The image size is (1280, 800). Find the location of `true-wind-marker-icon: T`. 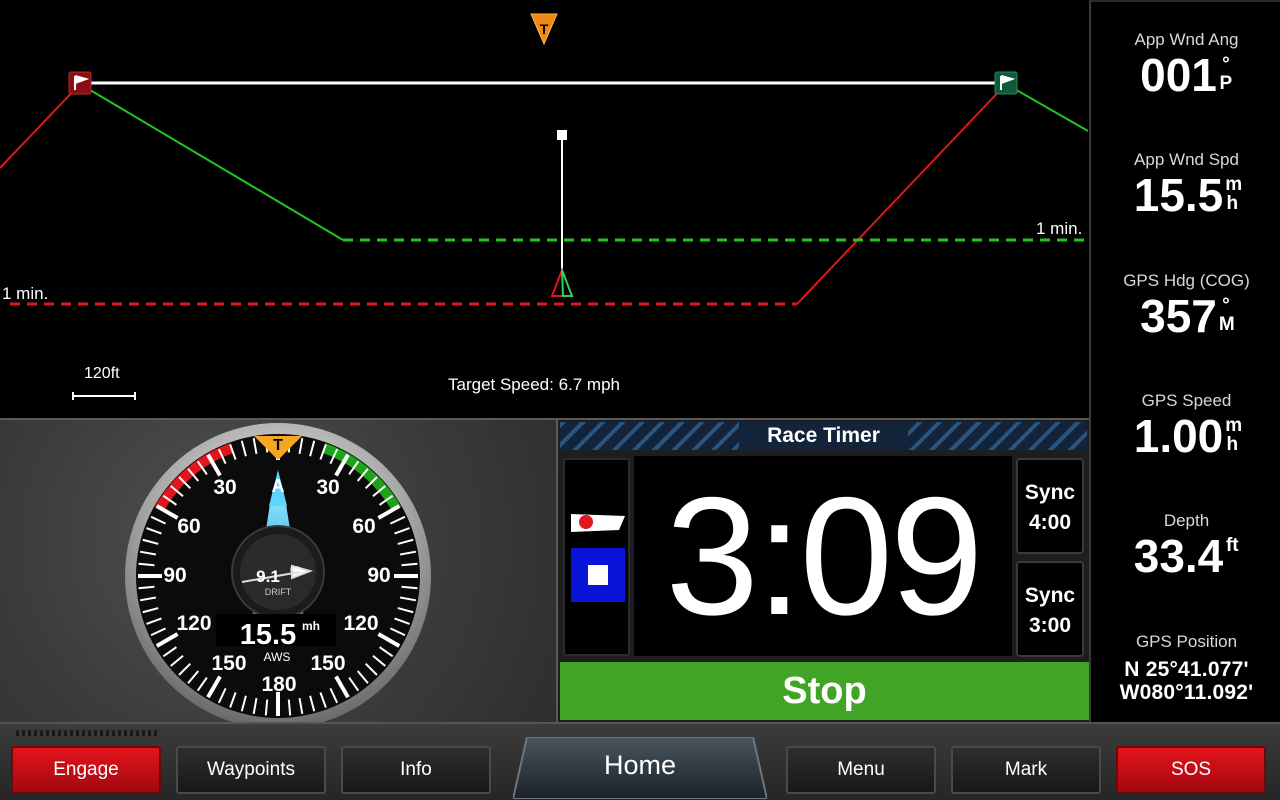

true-wind-marker-icon: T is located at coordinates (544, 29).